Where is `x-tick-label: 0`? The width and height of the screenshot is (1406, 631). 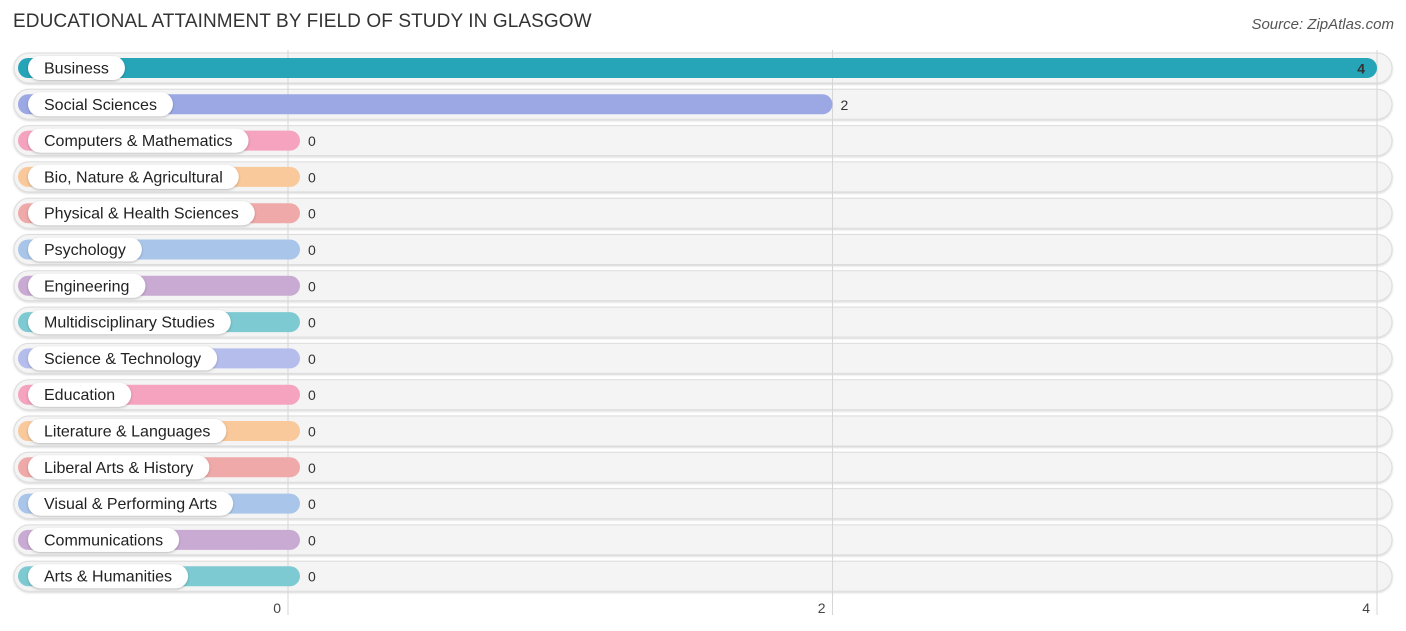 x-tick-label: 0 is located at coordinates (277, 608).